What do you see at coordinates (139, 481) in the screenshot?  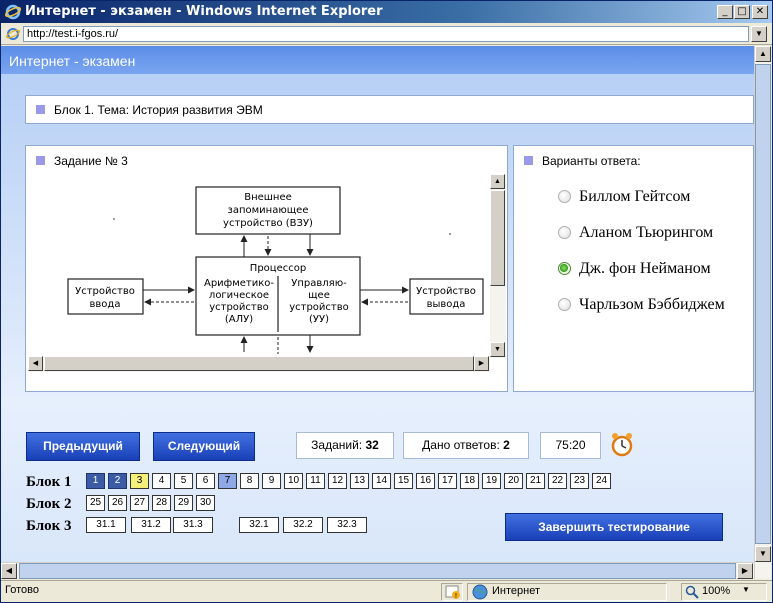 I see `question-box: 3` at bounding box center [139, 481].